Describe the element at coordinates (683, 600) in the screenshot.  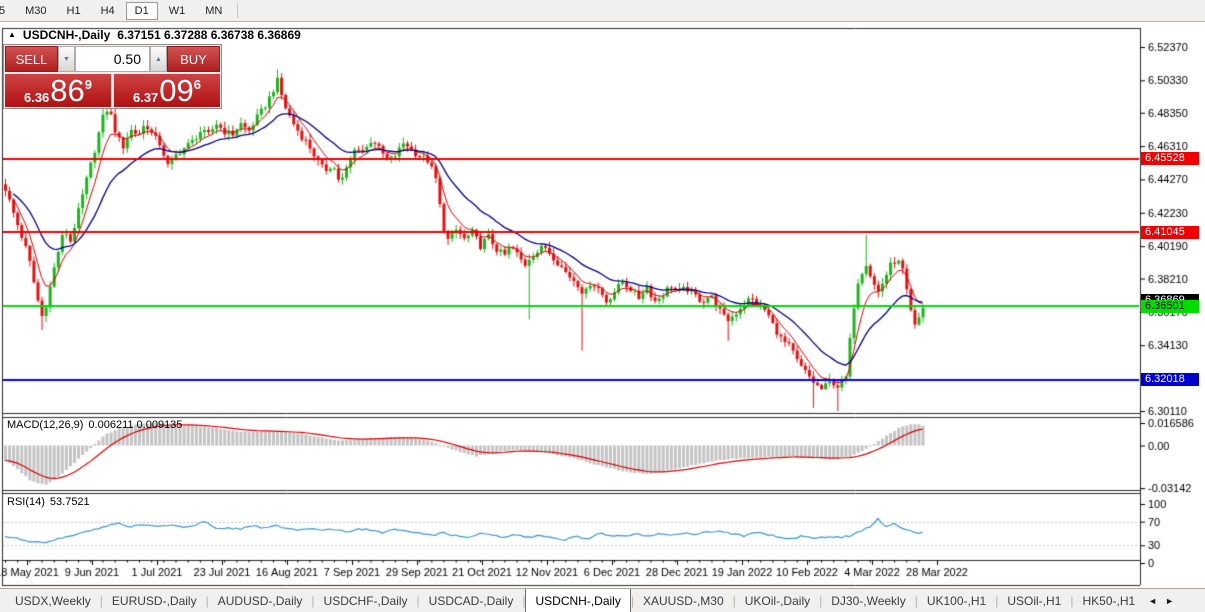
I see `symbol-tab-xauusd-m30: XAUUSD-,M30` at that location.